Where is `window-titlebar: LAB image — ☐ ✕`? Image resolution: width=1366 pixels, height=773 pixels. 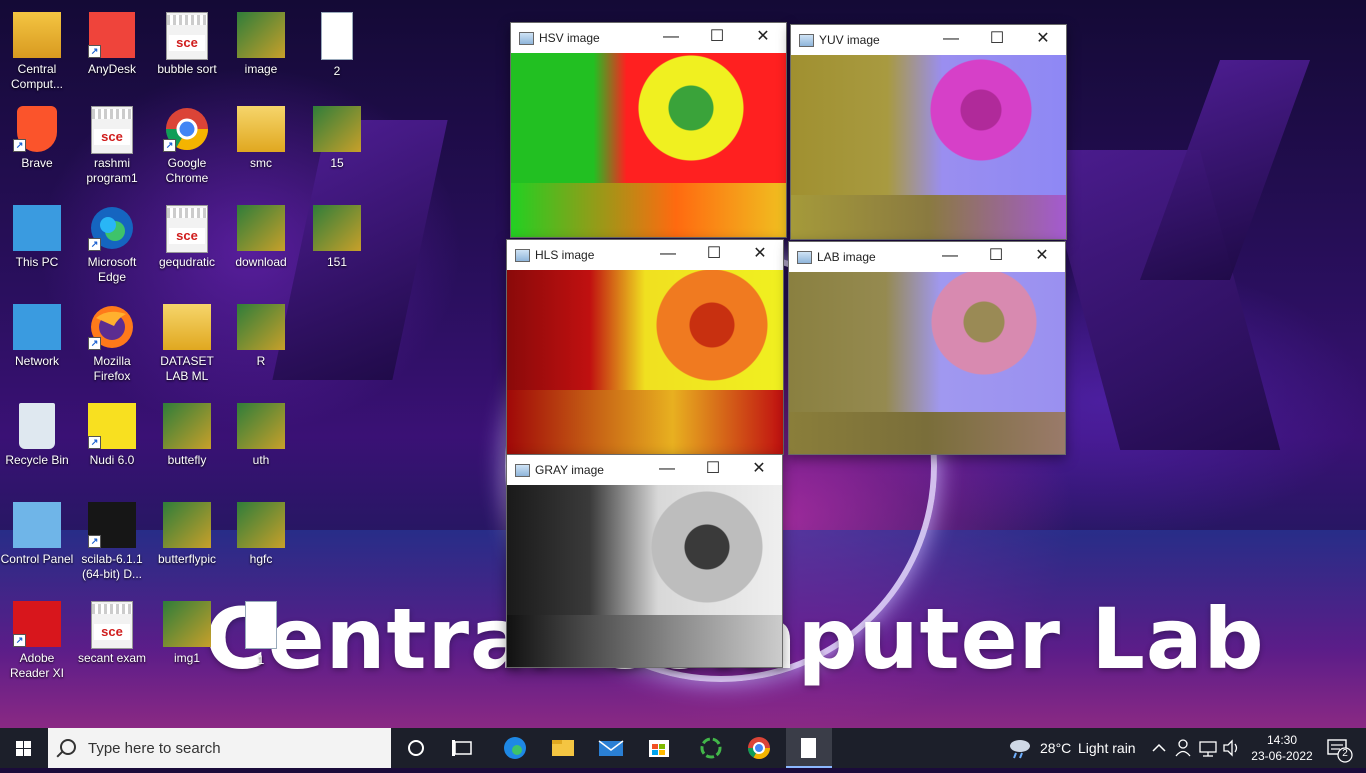 window-titlebar: LAB image — ☐ ✕ is located at coordinates (927, 257).